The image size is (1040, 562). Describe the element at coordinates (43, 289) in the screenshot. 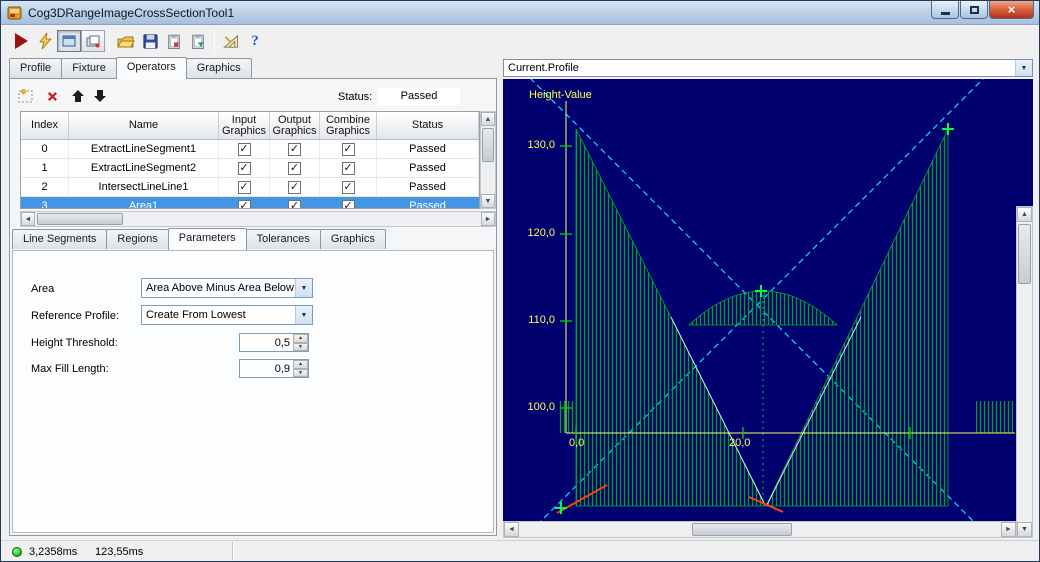

I see `area-label: Area` at that location.